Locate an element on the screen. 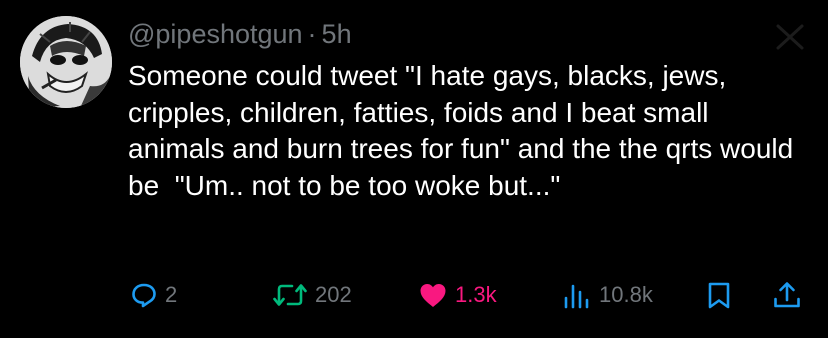 The image size is (828, 338). heart-icon is located at coordinates (433, 295).